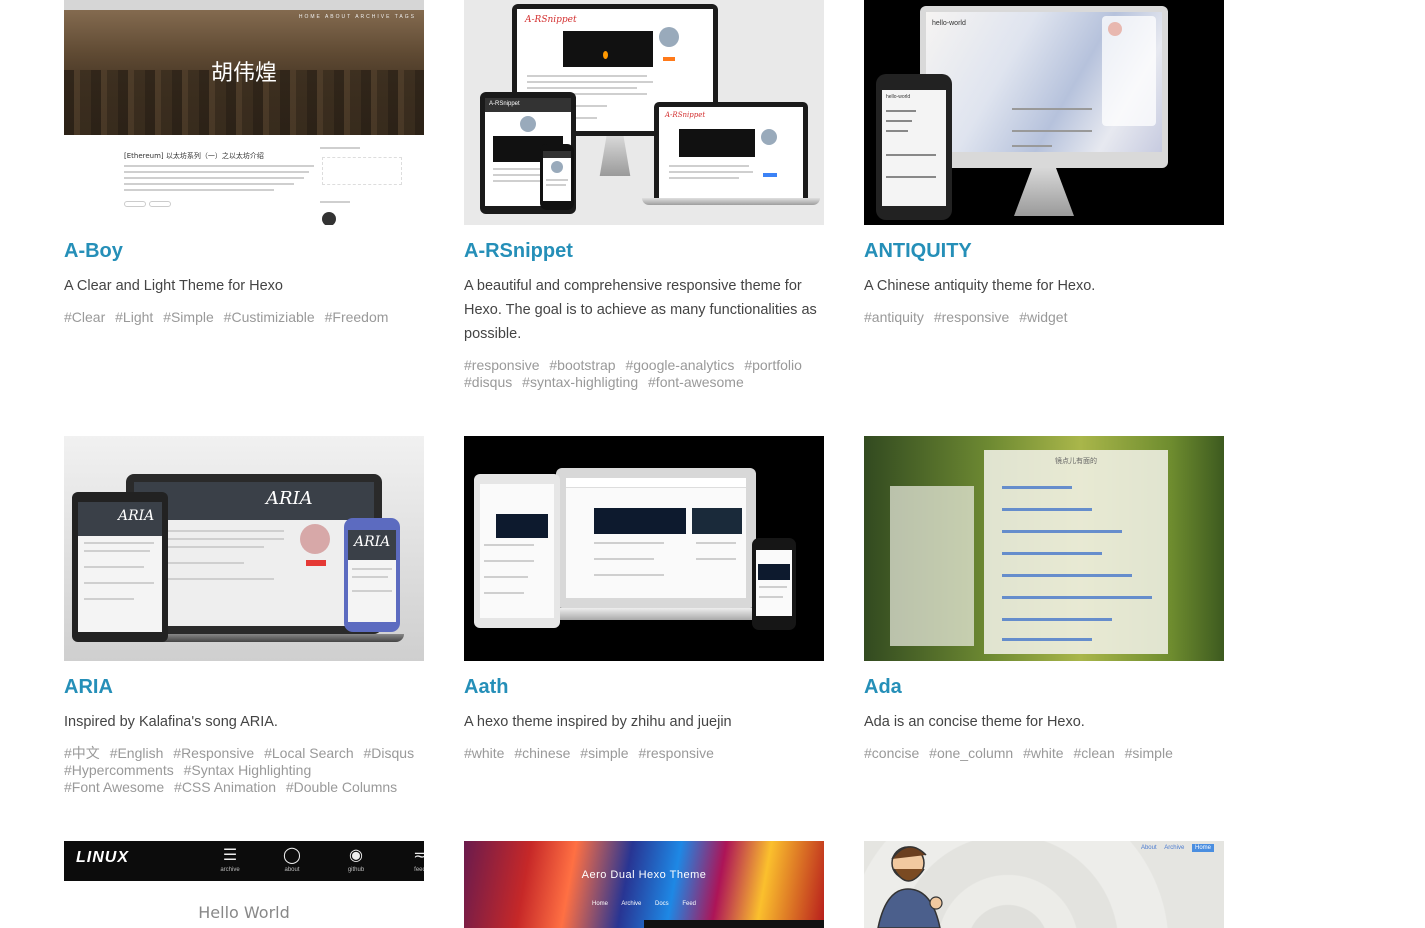 The height and width of the screenshot is (928, 1425). What do you see at coordinates (357, 317) in the screenshot?
I see `tag-link: #Freedom` at bounding box center [357, 317].